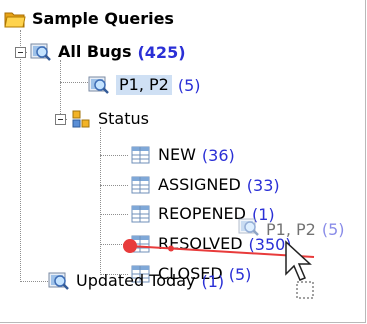  I want to click on node-label: All Bugs, so click(95, 51).